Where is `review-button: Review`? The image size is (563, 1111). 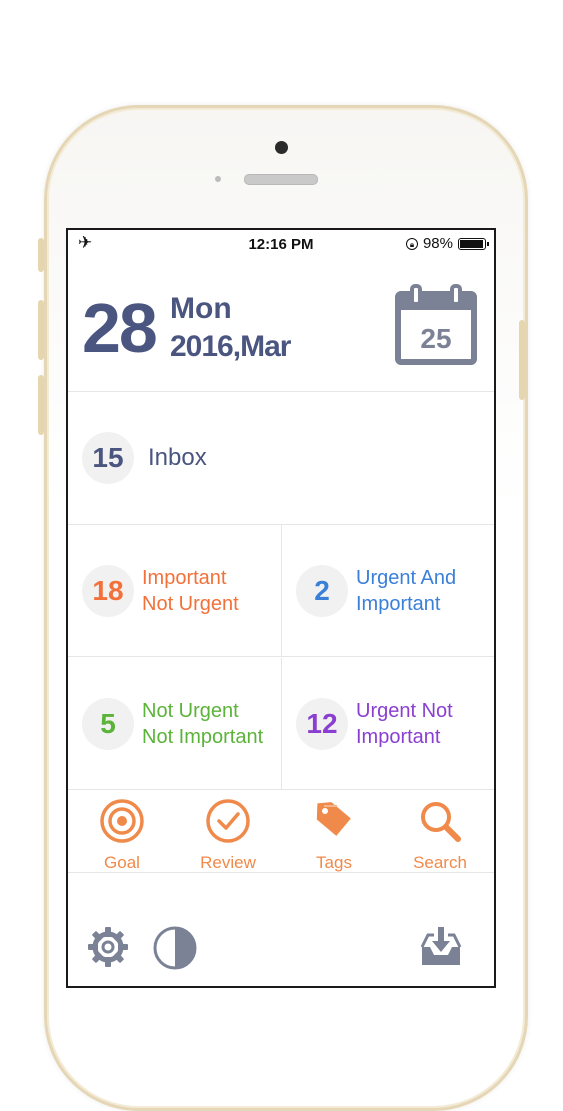
review-button: Review is located at coordinates (228, 835).